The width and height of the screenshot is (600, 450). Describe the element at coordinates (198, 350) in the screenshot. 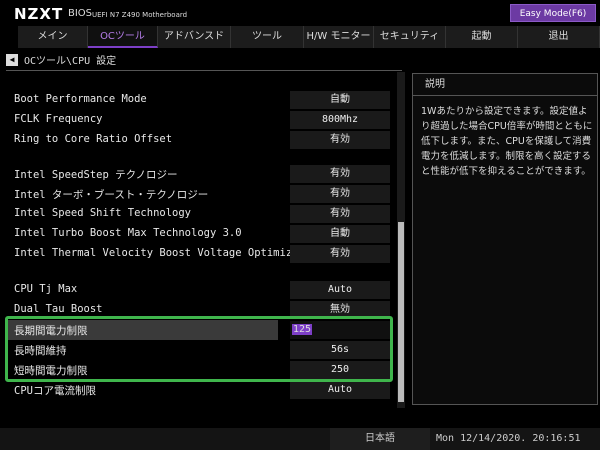

I see `setting-row: 長時間維持 56s` at that location.